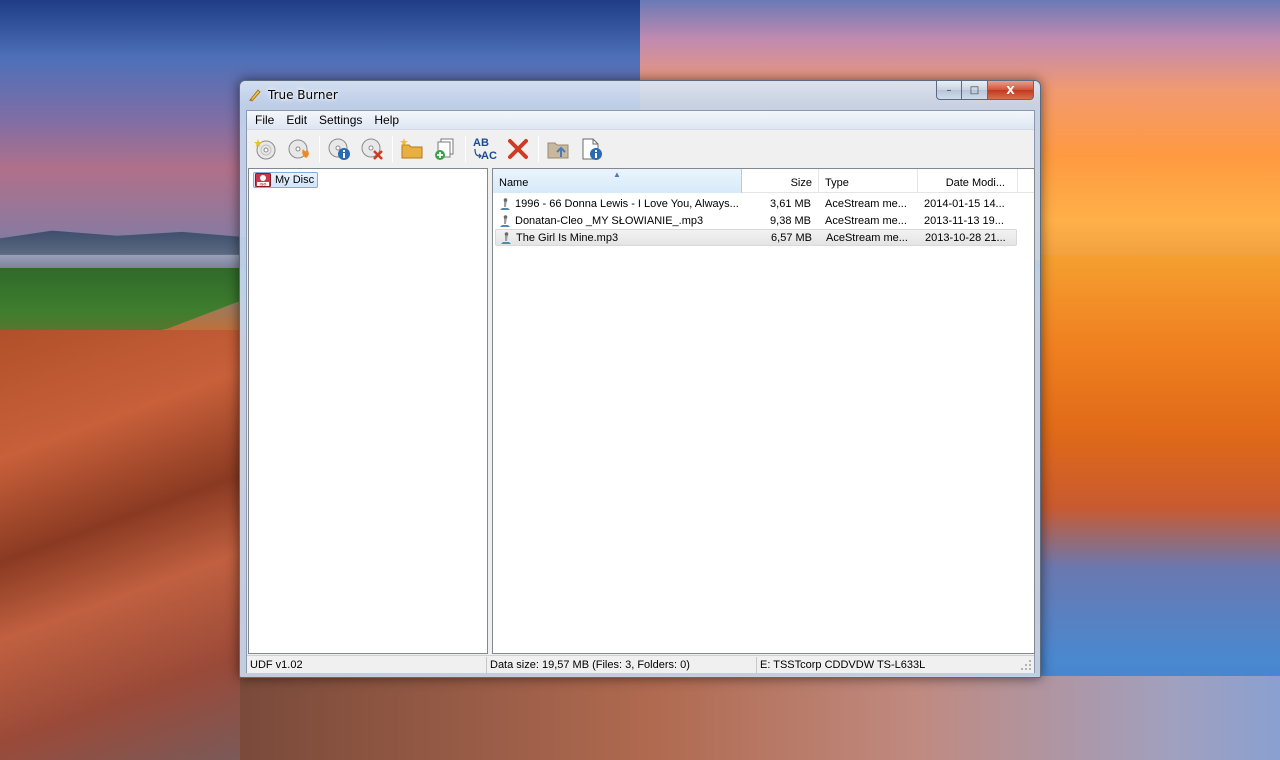 The width and height of the screenshot is (1280, 760). I want to click on erase-disc-icon, so click(372, 149).